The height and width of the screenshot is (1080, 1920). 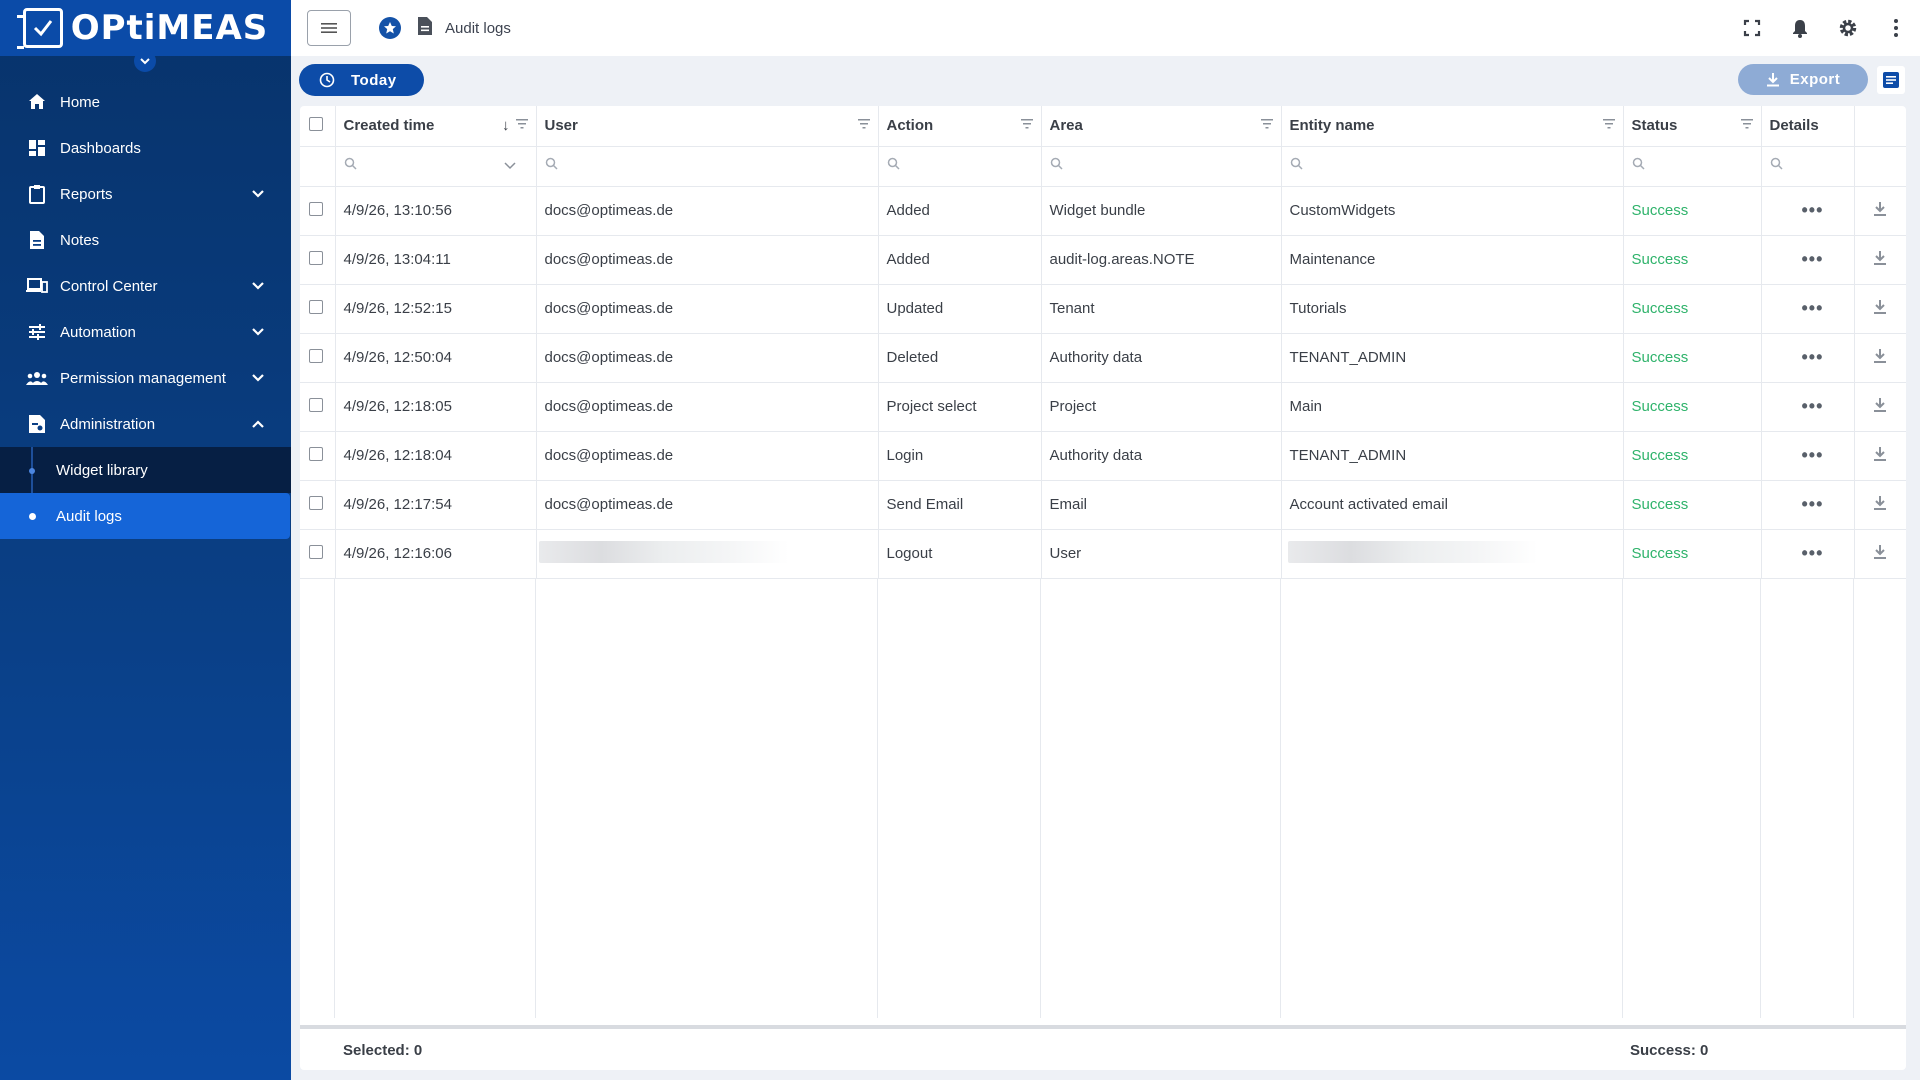 I want to click on gear-icon, so click(x=1848, y=28).